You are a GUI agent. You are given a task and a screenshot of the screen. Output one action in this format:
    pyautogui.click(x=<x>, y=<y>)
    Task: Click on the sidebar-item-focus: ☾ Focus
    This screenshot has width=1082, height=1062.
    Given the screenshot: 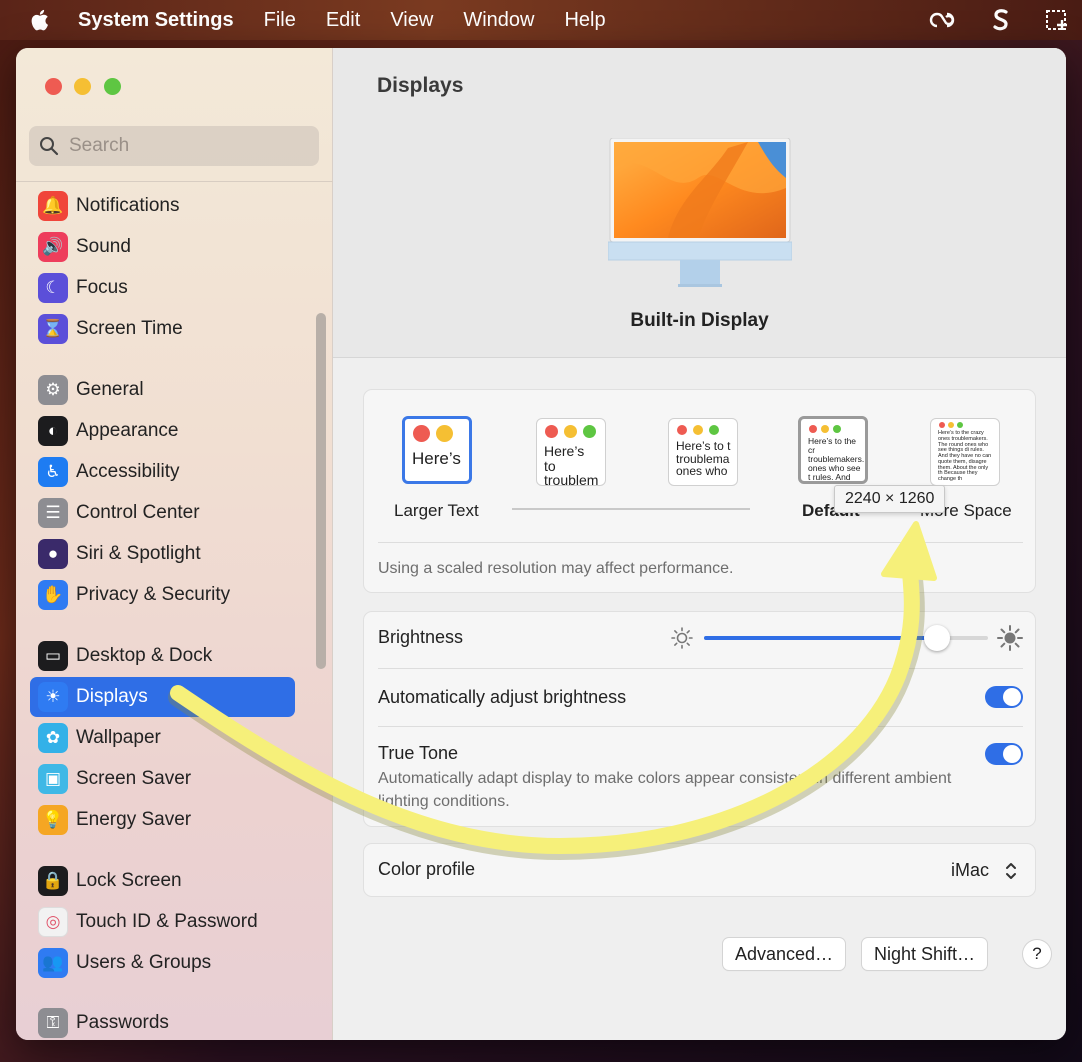 What is the action you would take?
    pyautogui.click(x=162, y=288)
    